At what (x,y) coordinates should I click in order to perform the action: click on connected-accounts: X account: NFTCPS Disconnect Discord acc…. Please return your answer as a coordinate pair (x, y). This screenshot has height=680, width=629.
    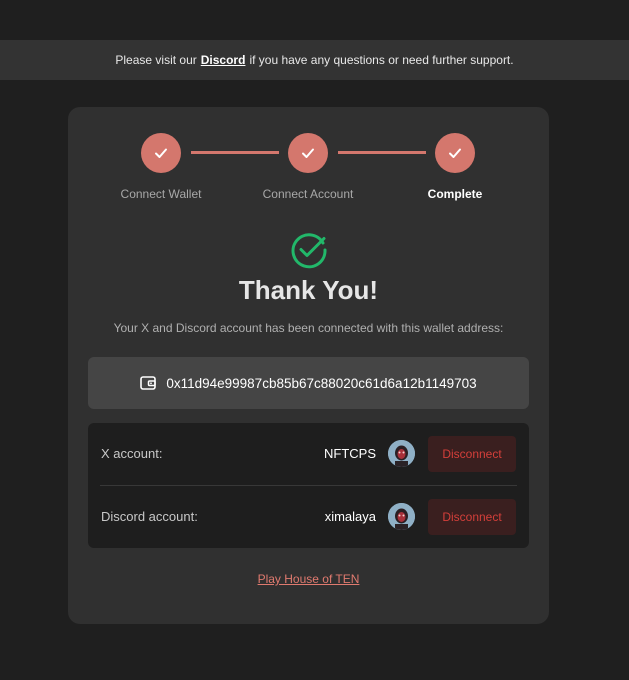
    Looking at the image, I should click on (308, 485).